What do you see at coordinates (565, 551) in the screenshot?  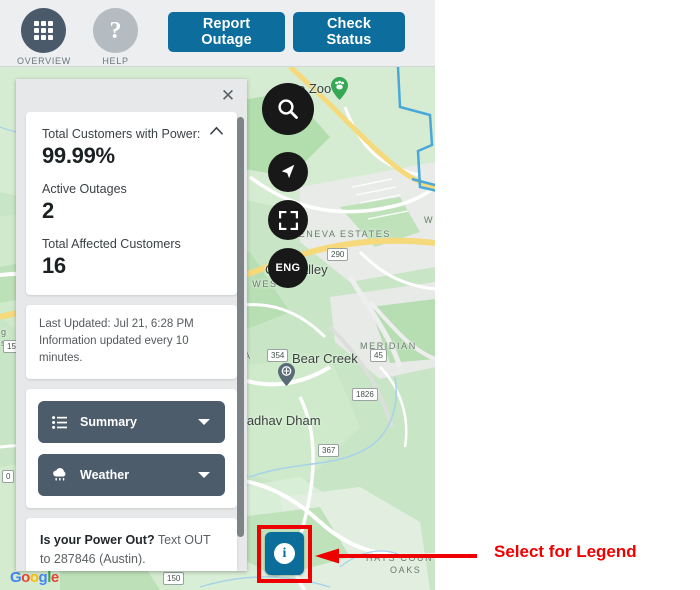 I see `annotation-label: Select for Legend` at bounding box center [565, 551].